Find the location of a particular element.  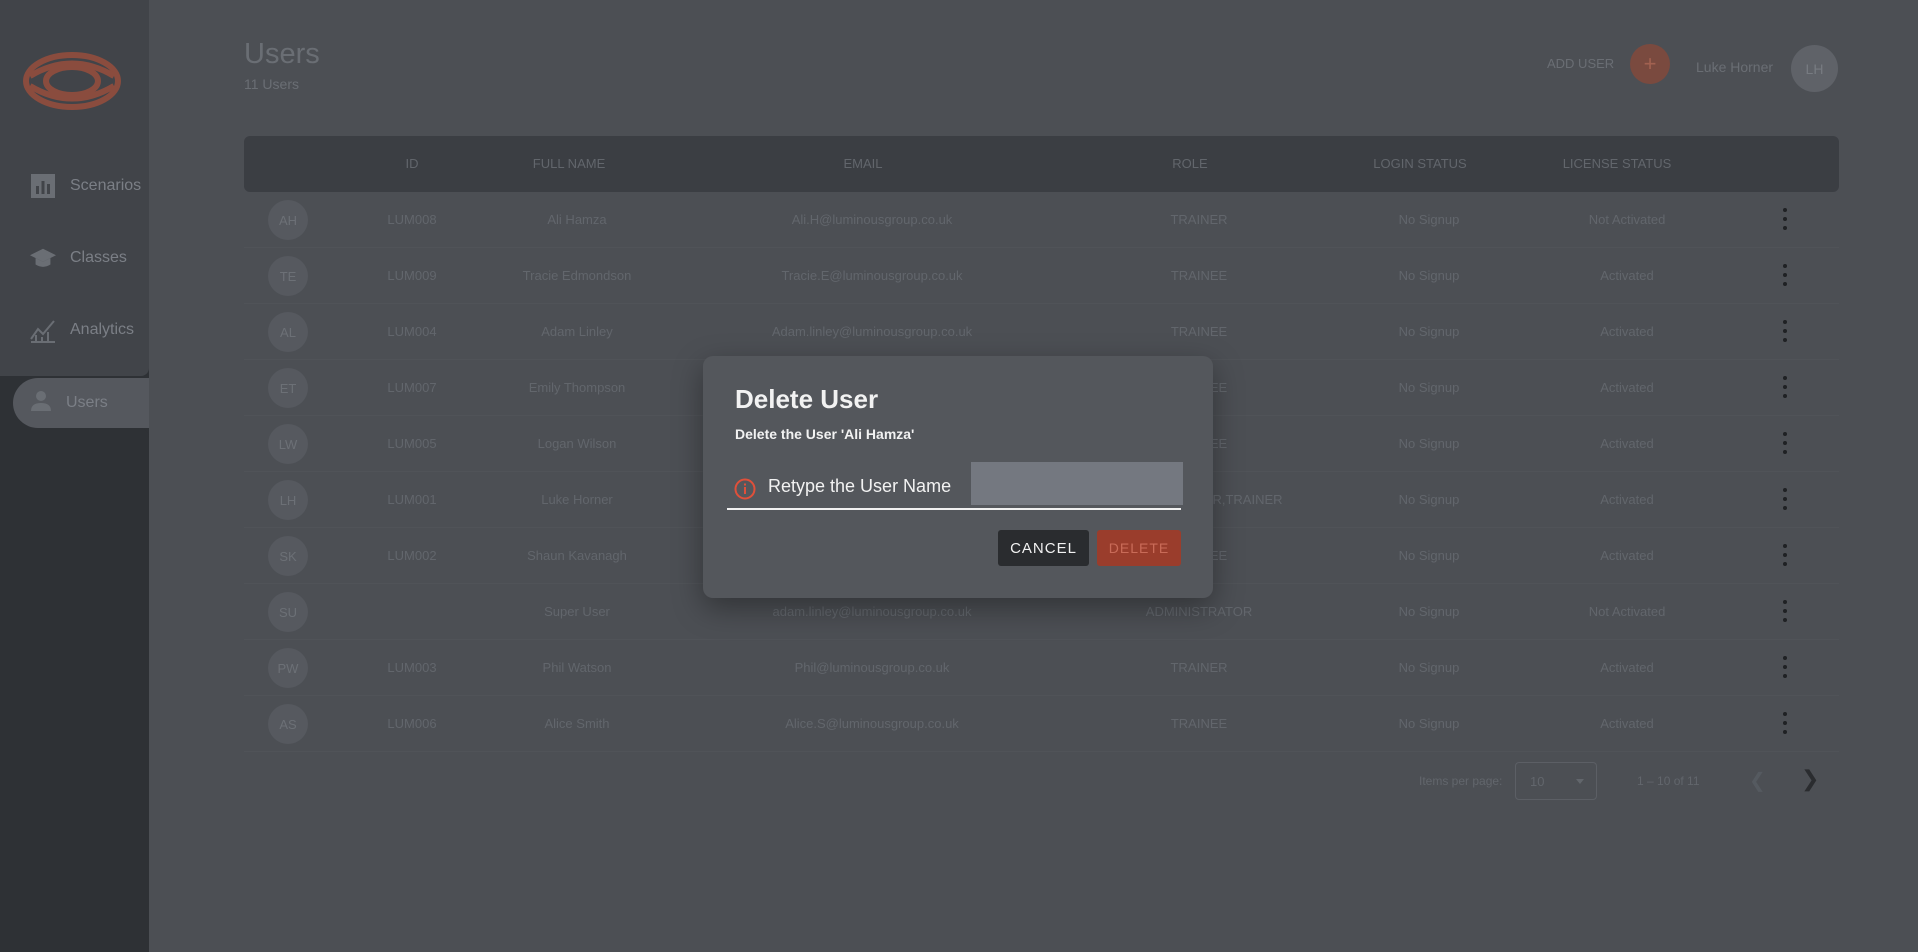

column-header-role: ROLE is located at coordinates (1189, 163).